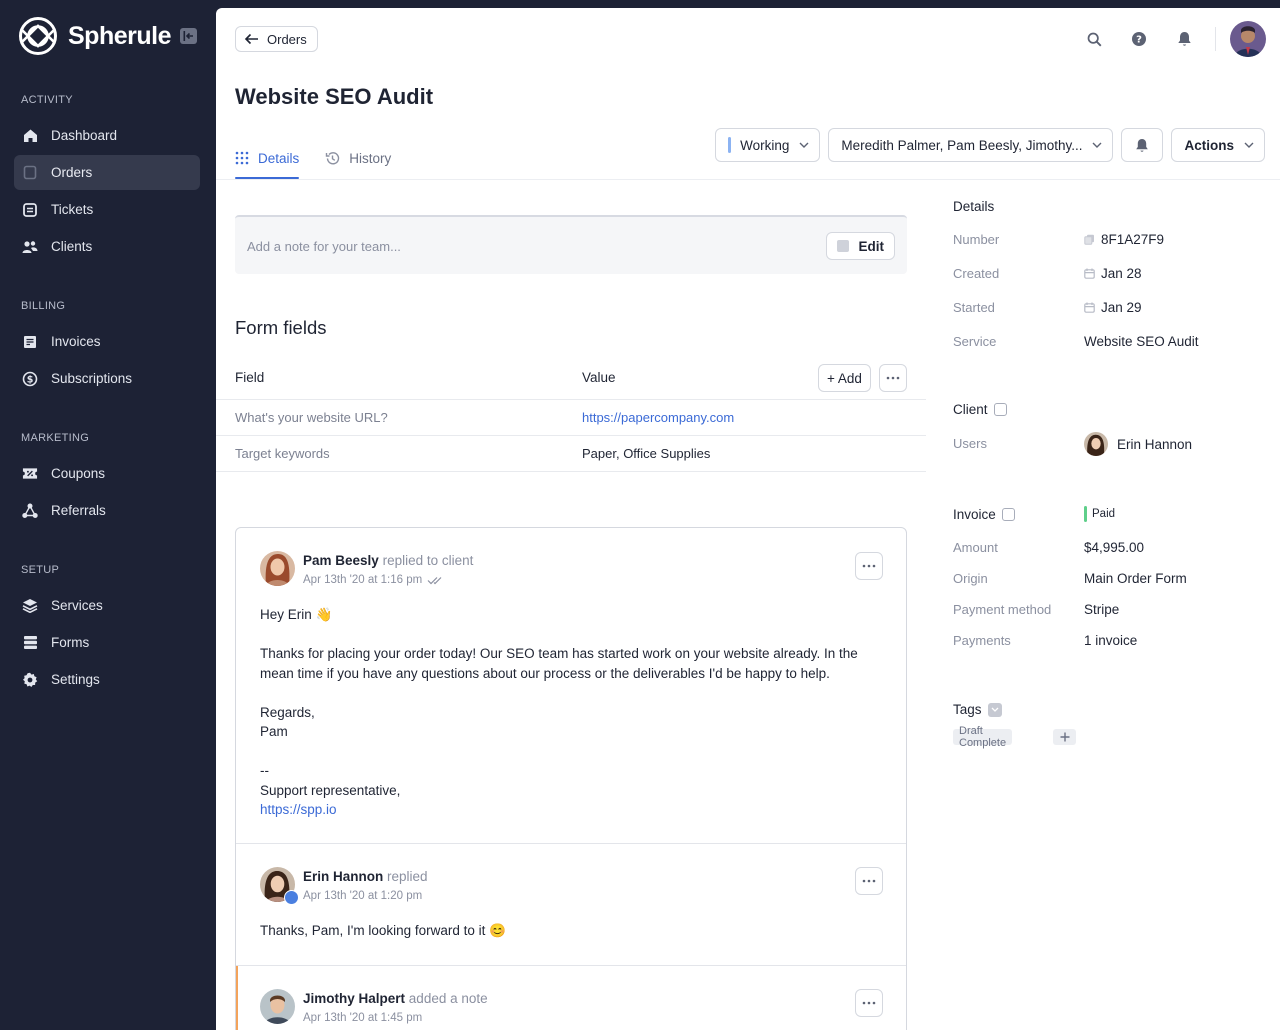  Describe the element at coordinates (571, 244) in the screenshot. I see `team-note-box: Add a note for your team... Edit` at that location.